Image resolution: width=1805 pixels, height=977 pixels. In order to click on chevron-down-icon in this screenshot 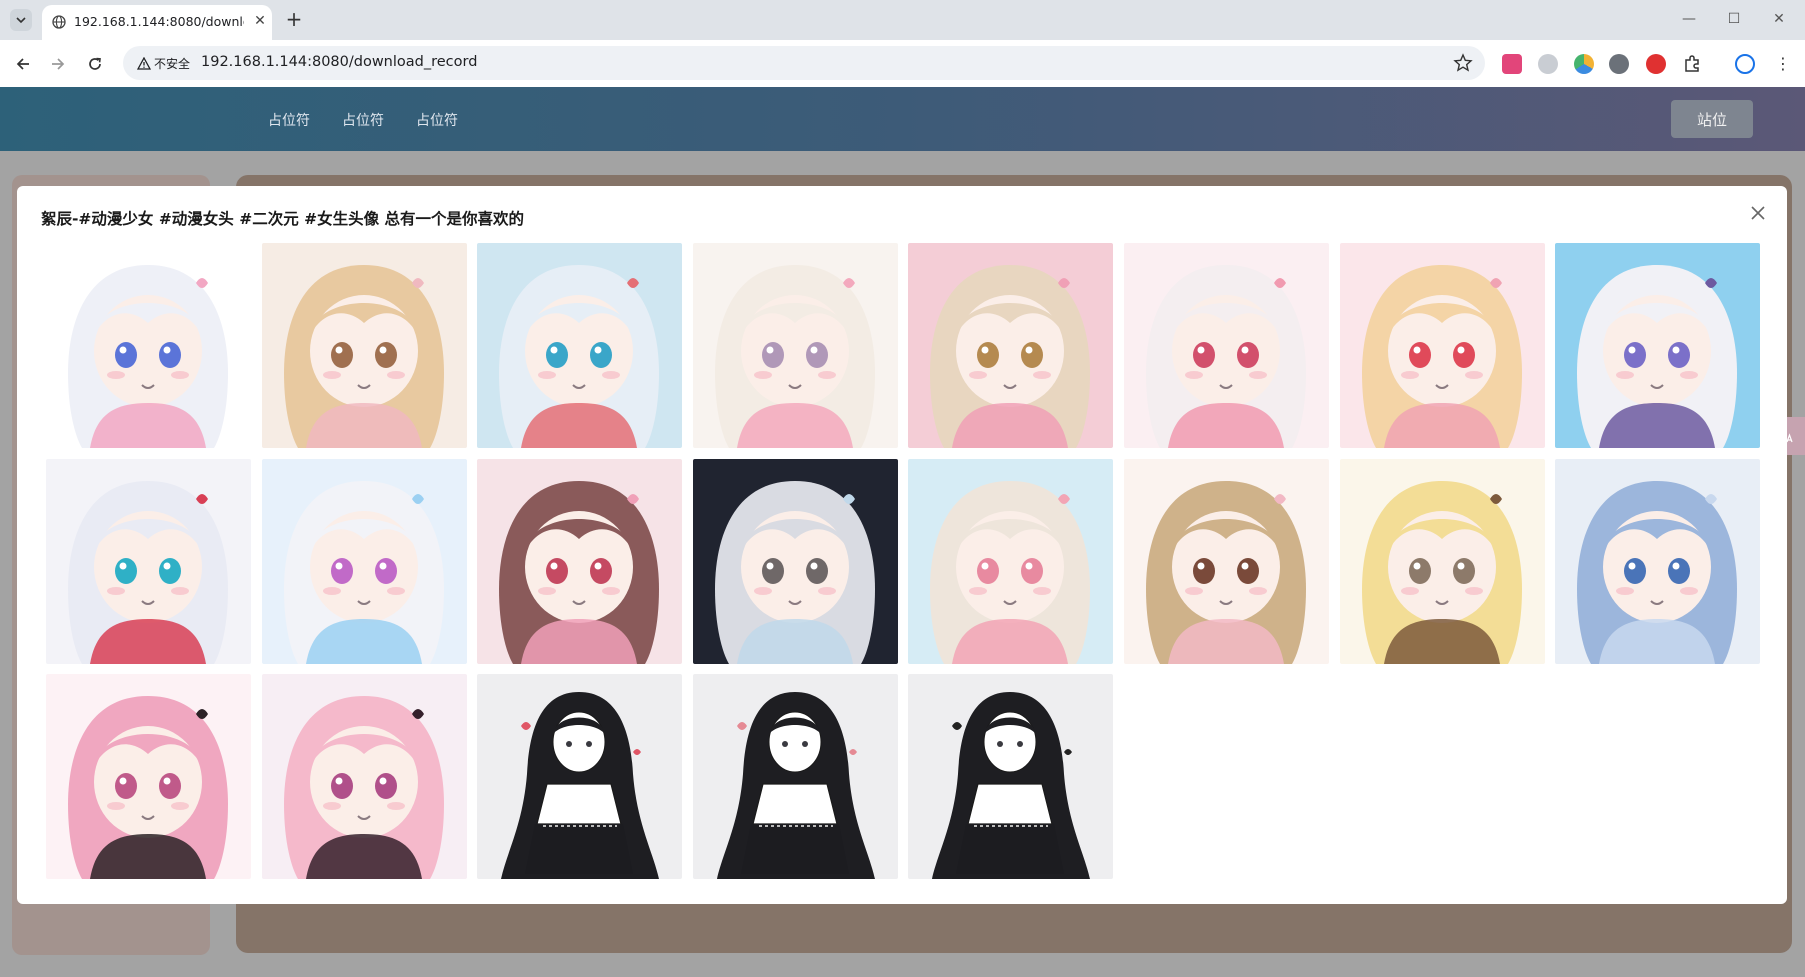, I will do `click(21, 20)`.